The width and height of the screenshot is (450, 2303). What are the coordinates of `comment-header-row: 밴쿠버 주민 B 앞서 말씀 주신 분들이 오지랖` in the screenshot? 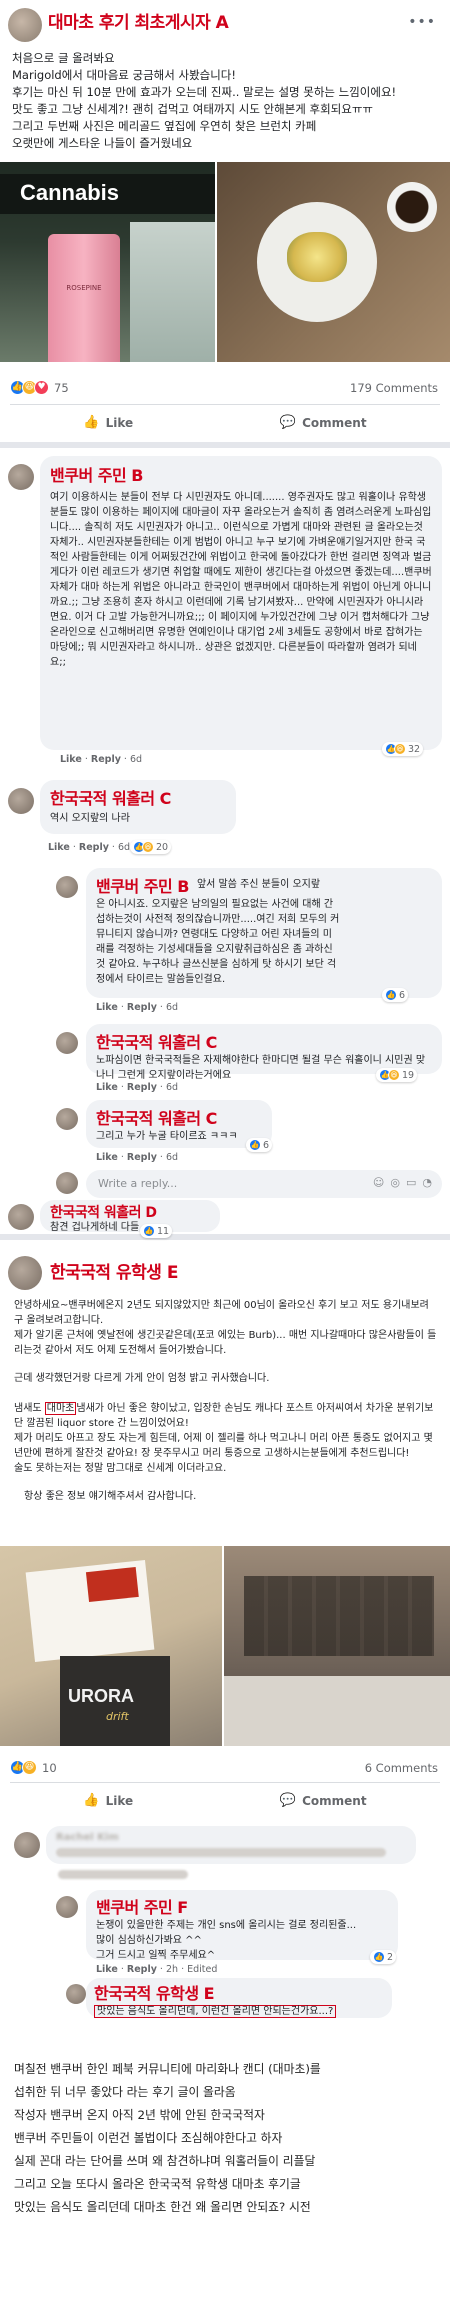 It's located at (264, 885).